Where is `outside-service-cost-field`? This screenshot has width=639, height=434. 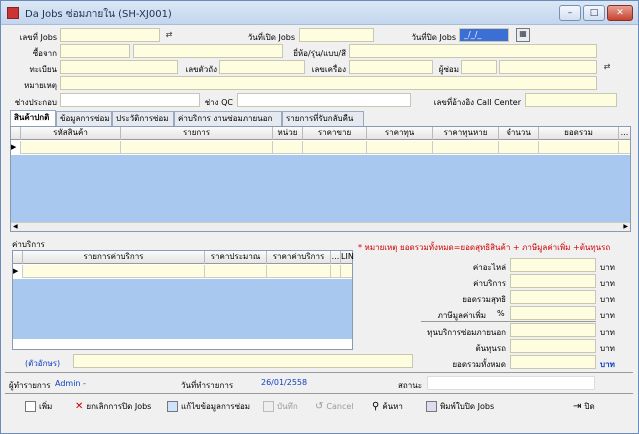
outside-service-cost-field is located at coordinates (553, 330).